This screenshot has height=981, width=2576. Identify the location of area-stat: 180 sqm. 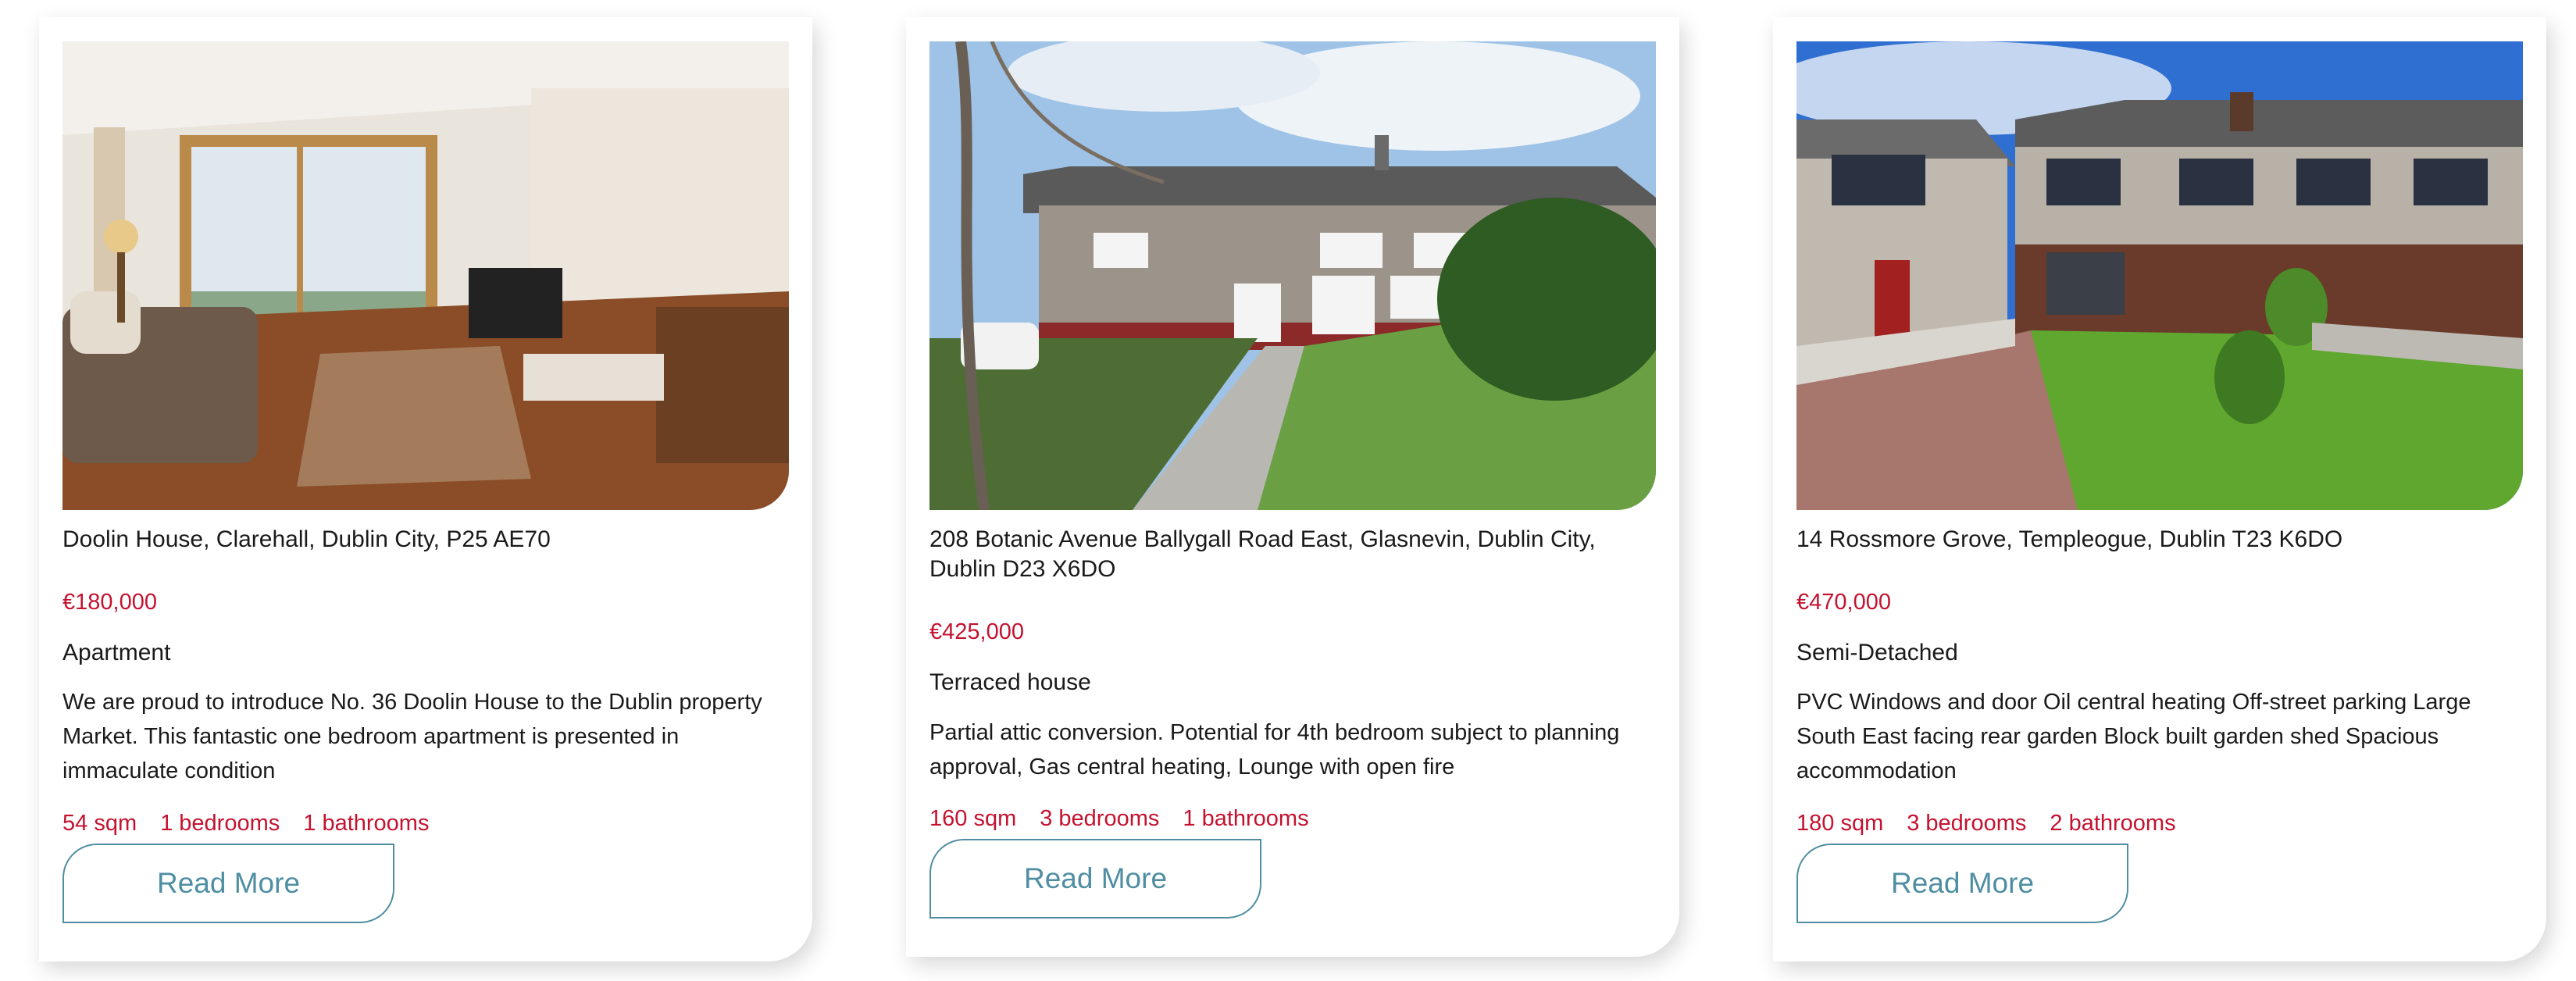
(1840, 823).